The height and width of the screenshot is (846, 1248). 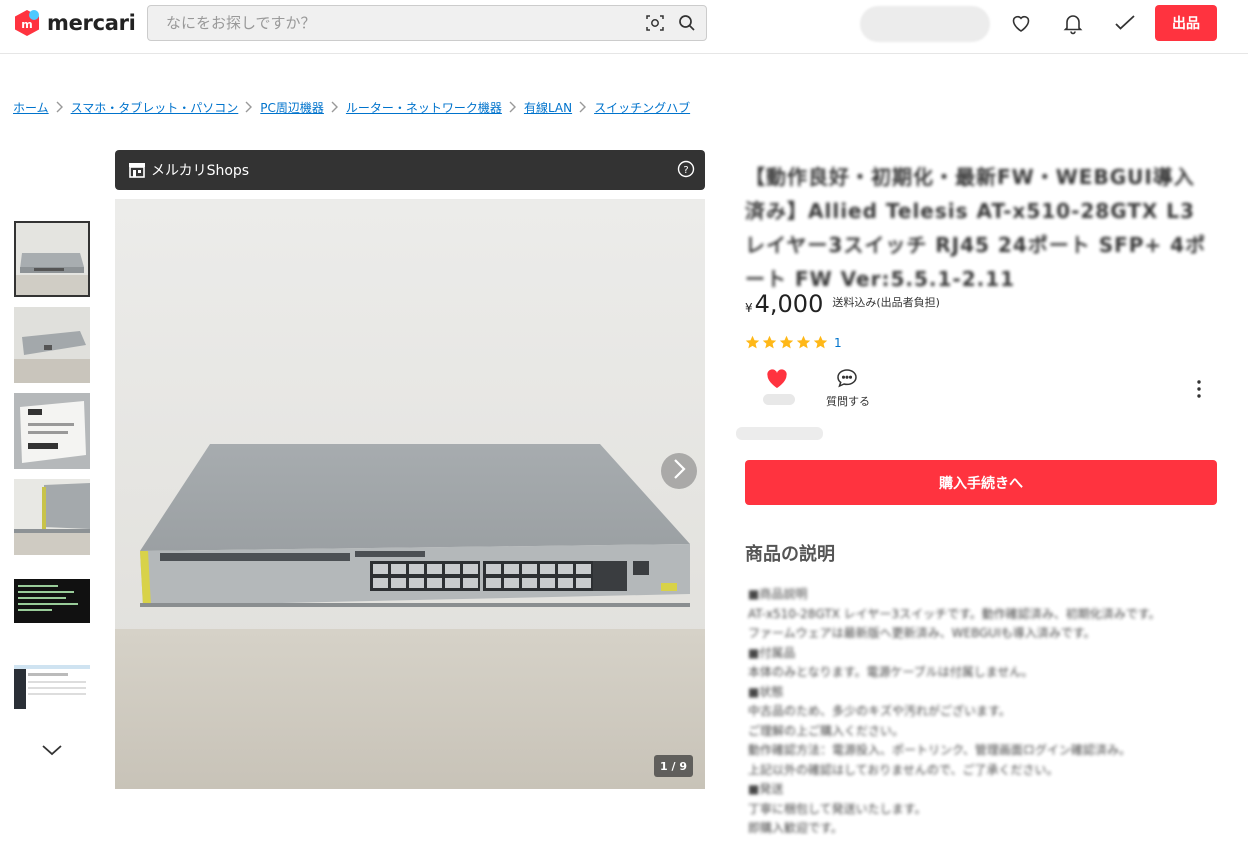 What do you see at coordinates (925, 24) in the screenshot?
I see `user-account-area` at bounding box center [925, 24].